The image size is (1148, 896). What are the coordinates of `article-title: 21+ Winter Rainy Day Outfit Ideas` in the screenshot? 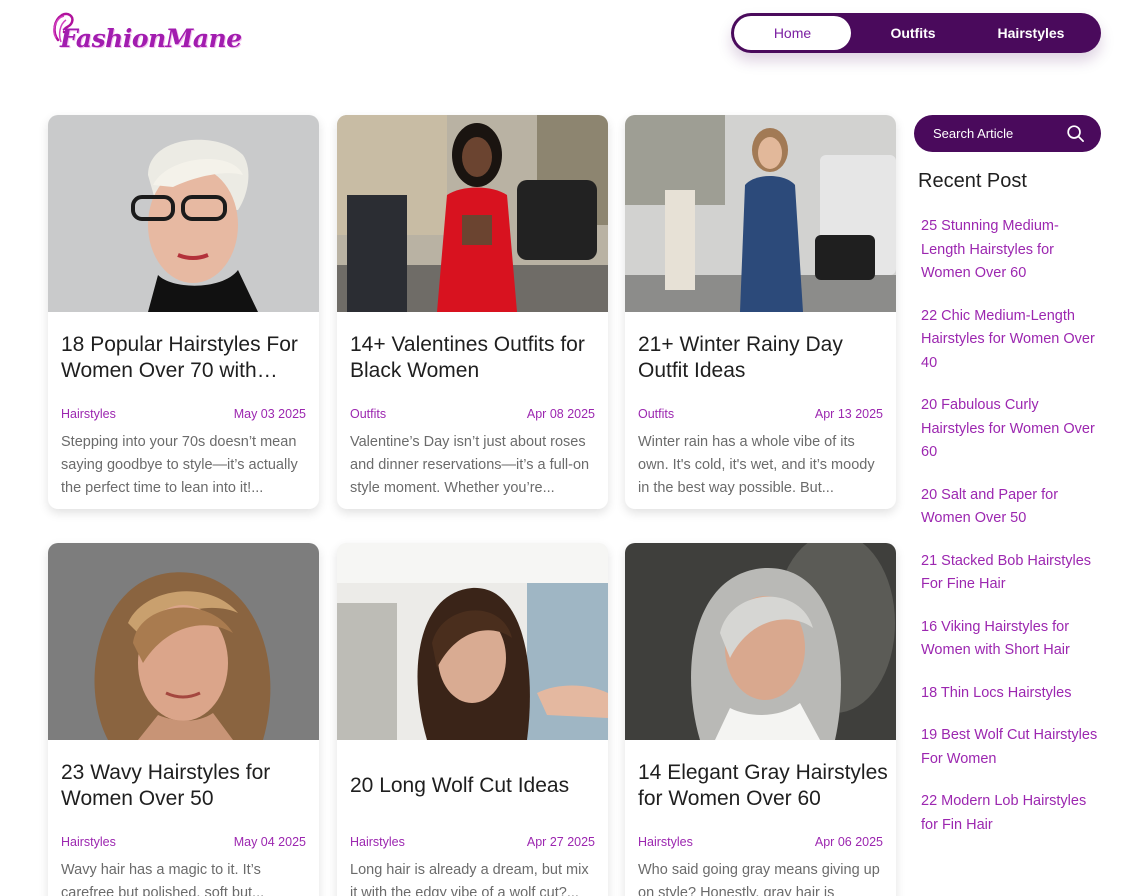 It's located at (763, 358).